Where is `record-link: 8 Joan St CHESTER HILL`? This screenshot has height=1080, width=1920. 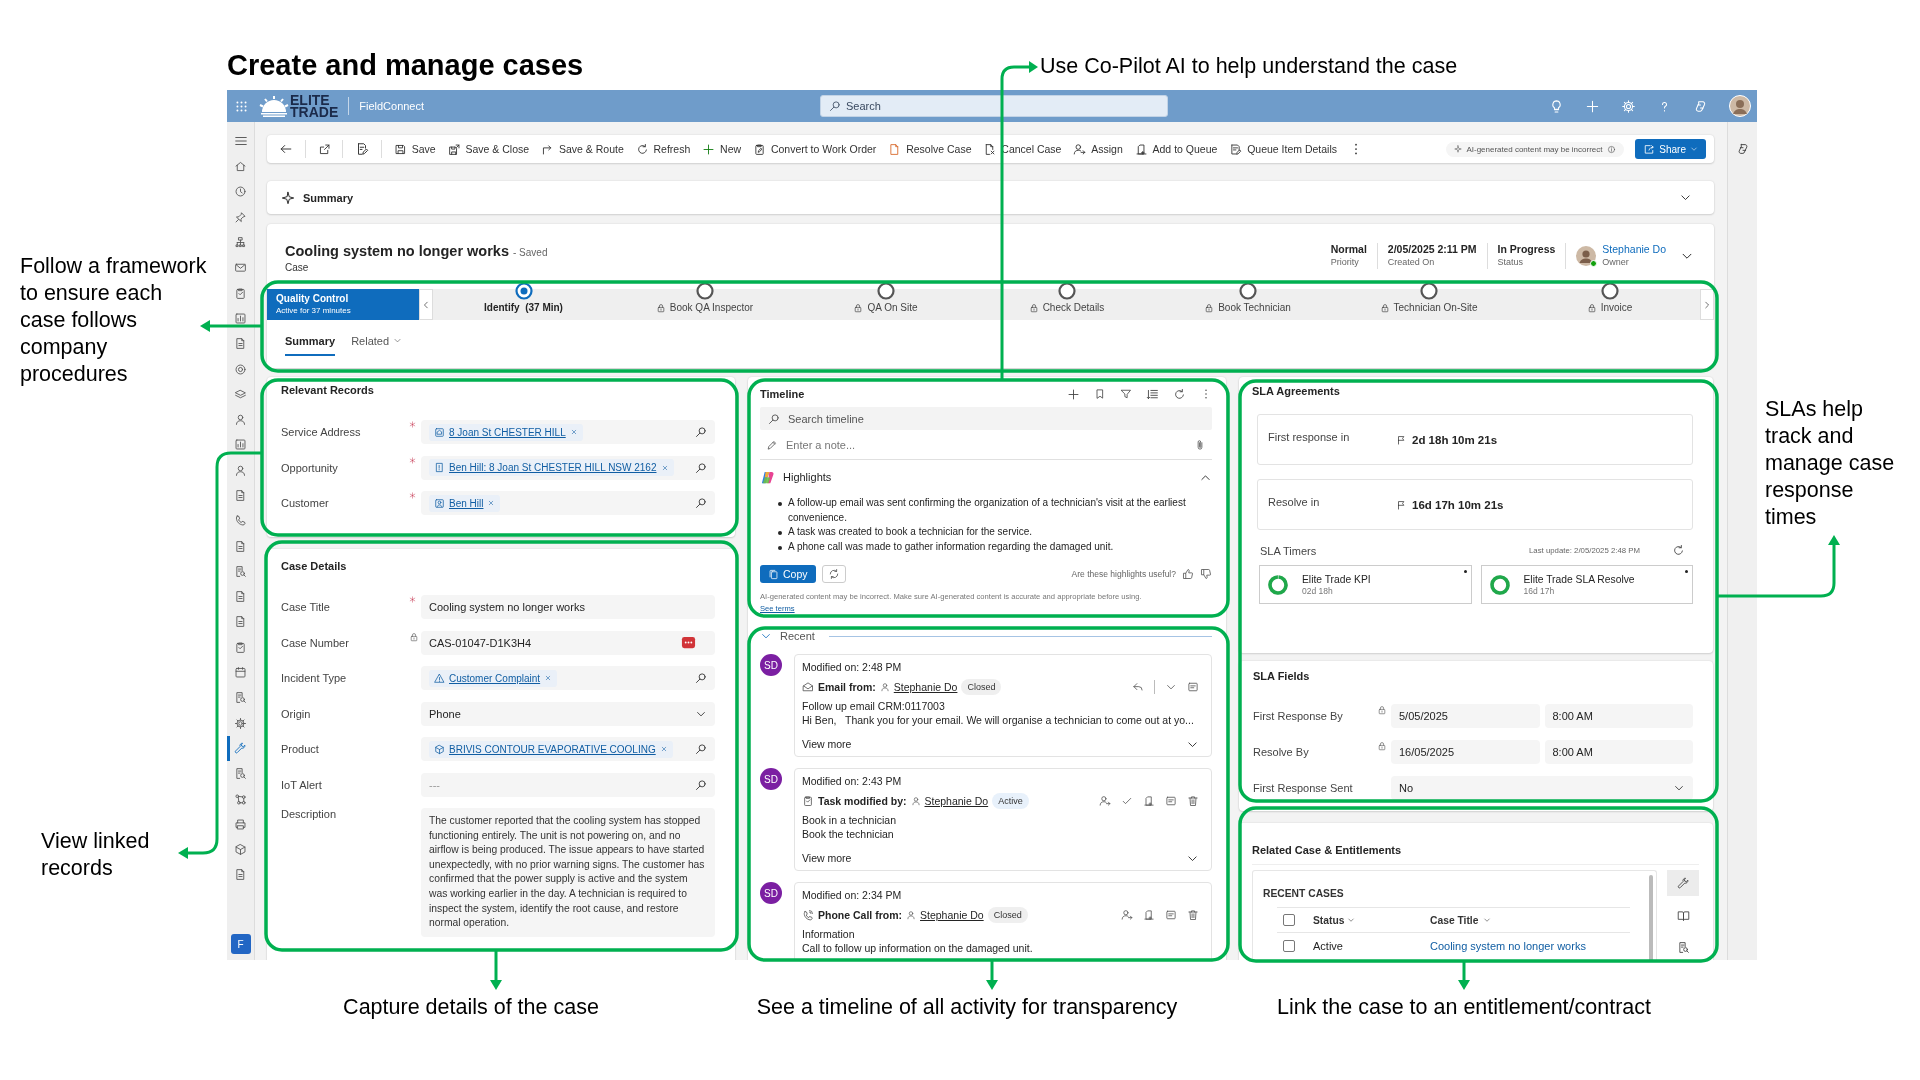 record-link: 8 Joan St CHESTER HILL is located at coordinates (507, 432).